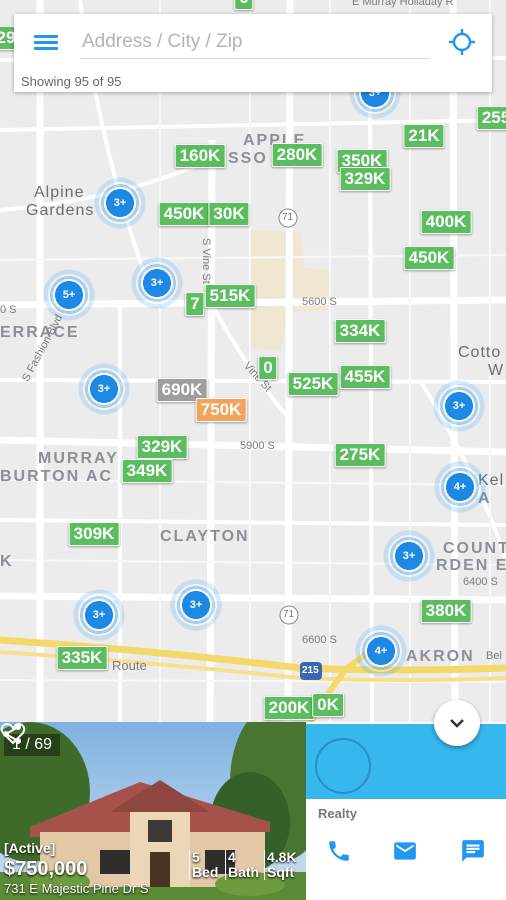  I want to click on street-label: Bel, so click(494, 656).